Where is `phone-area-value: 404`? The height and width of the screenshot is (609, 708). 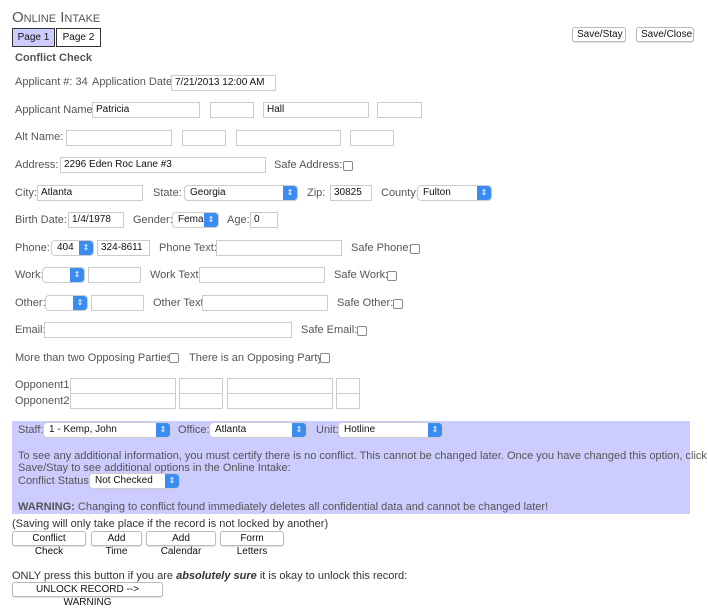
phone-area-value: 404 is located at coordinates (65, 247).